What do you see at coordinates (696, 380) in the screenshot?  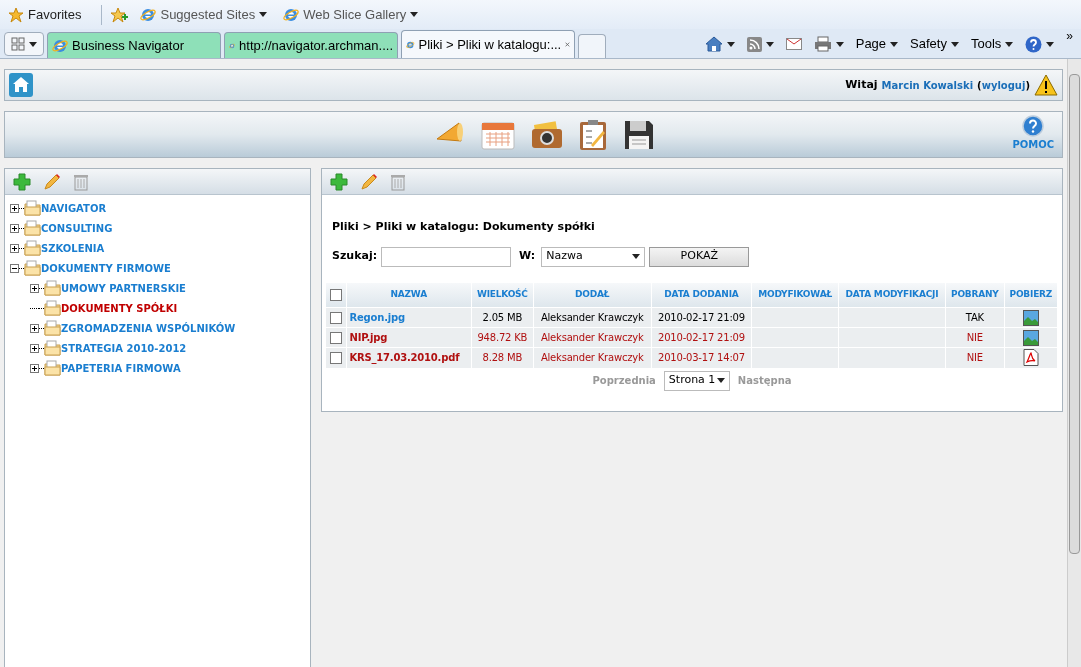 I see `page-dropdown: Strona 1` at bounding box center [696, 380].